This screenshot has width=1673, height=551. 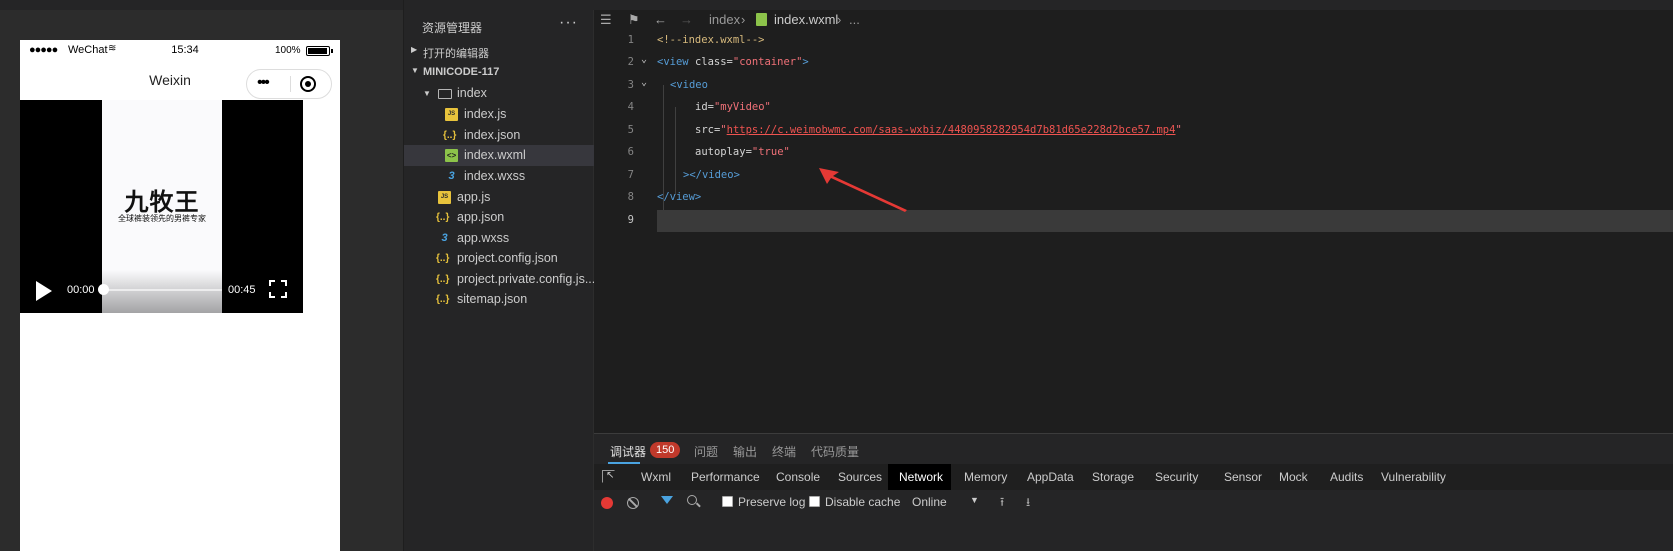 I want to click on video-duration: 00:45, so click(x=242, y=290).